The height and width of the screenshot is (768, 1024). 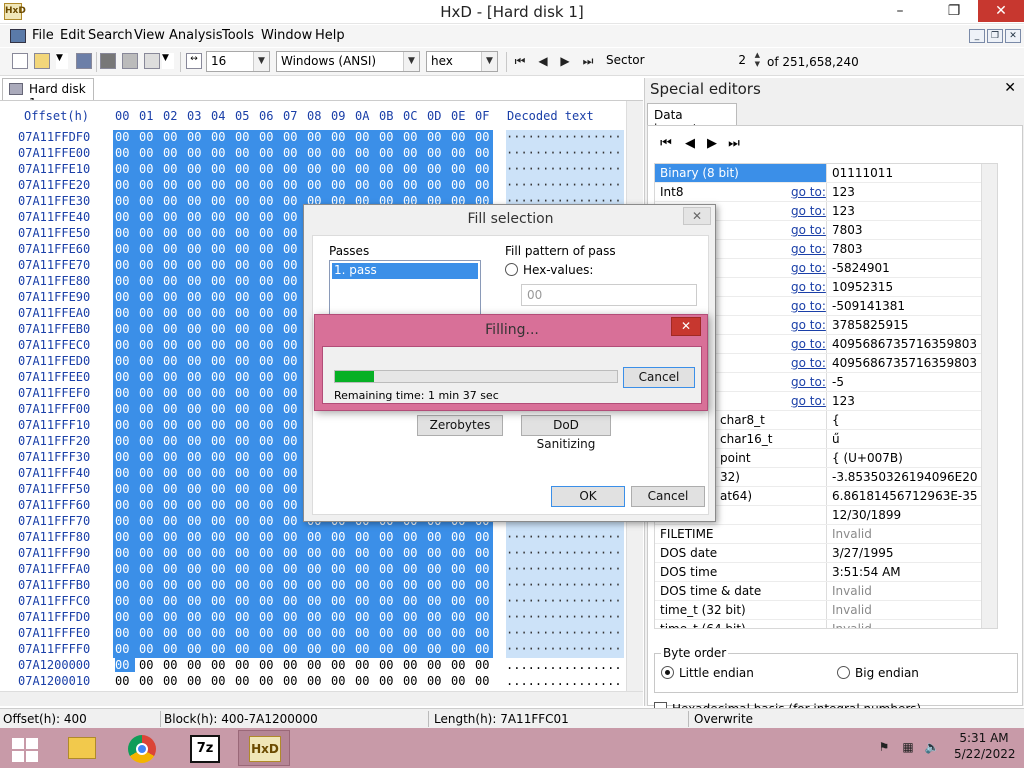 I want to click on menu-search: Search, so click(x=110, y=35).